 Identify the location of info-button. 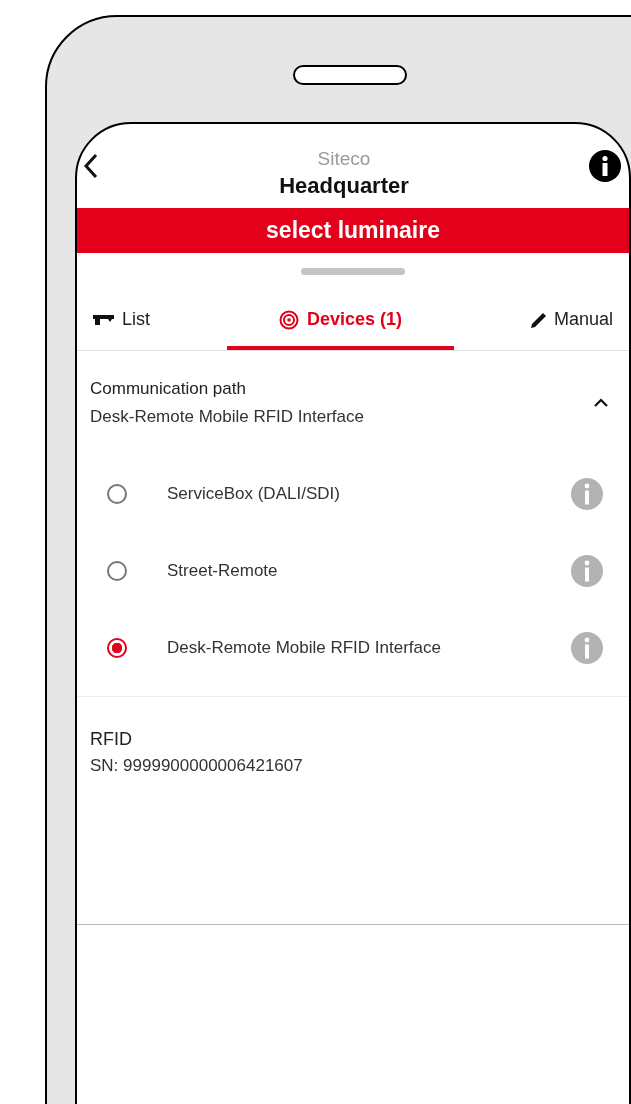
(605, 166).